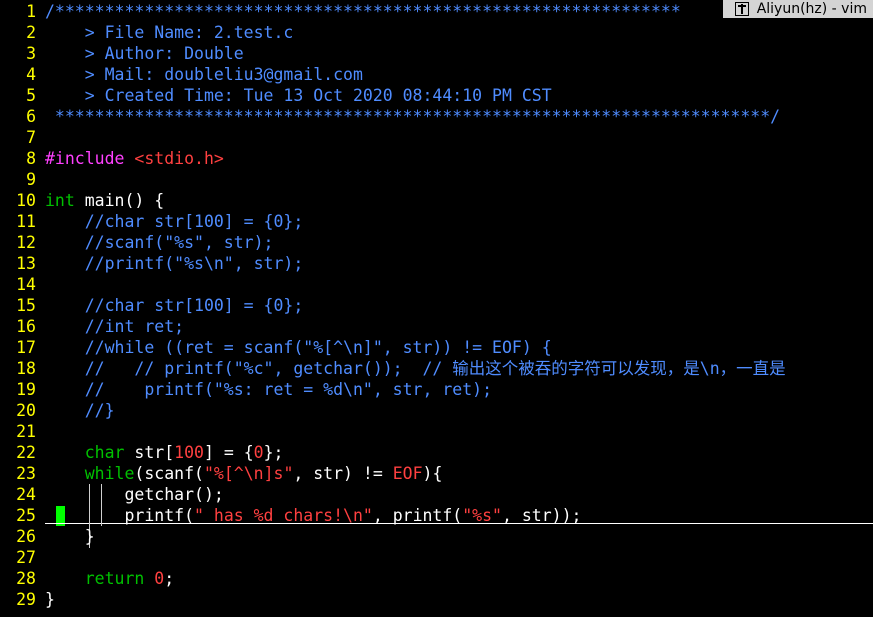 The height and width of the screenshot is (617, 873). What do you see at coordinates (436, 179) in the screenshot?
I see `code-line: 9` at bounding box center [436, 179].